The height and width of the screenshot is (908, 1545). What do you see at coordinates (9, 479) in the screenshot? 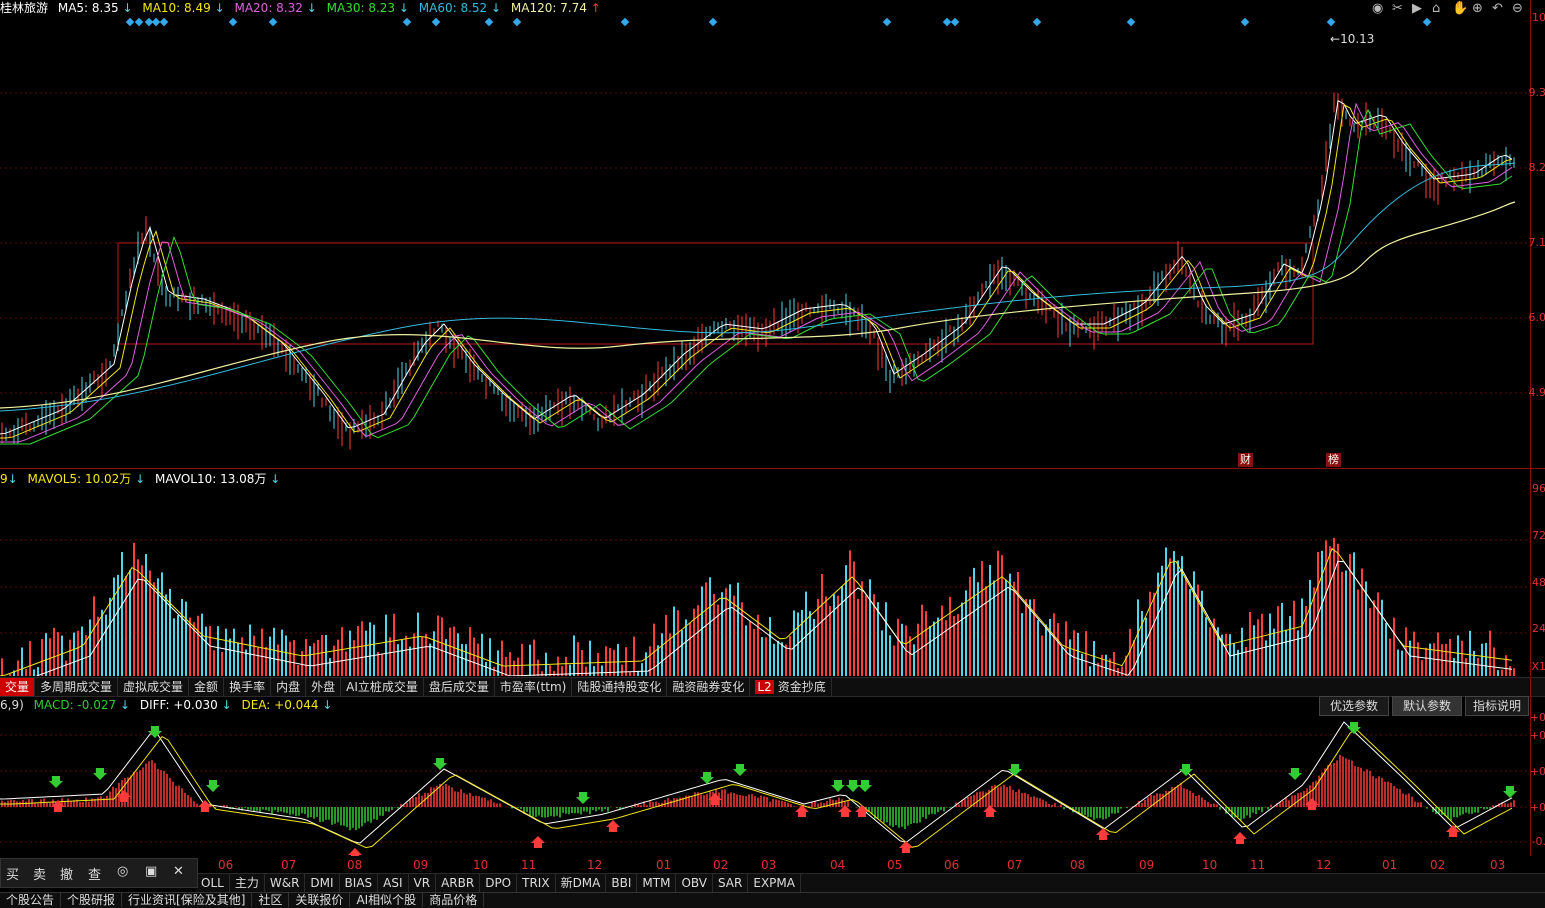
I see `volume-lead: 9↓` at bounding box center [9, 479].